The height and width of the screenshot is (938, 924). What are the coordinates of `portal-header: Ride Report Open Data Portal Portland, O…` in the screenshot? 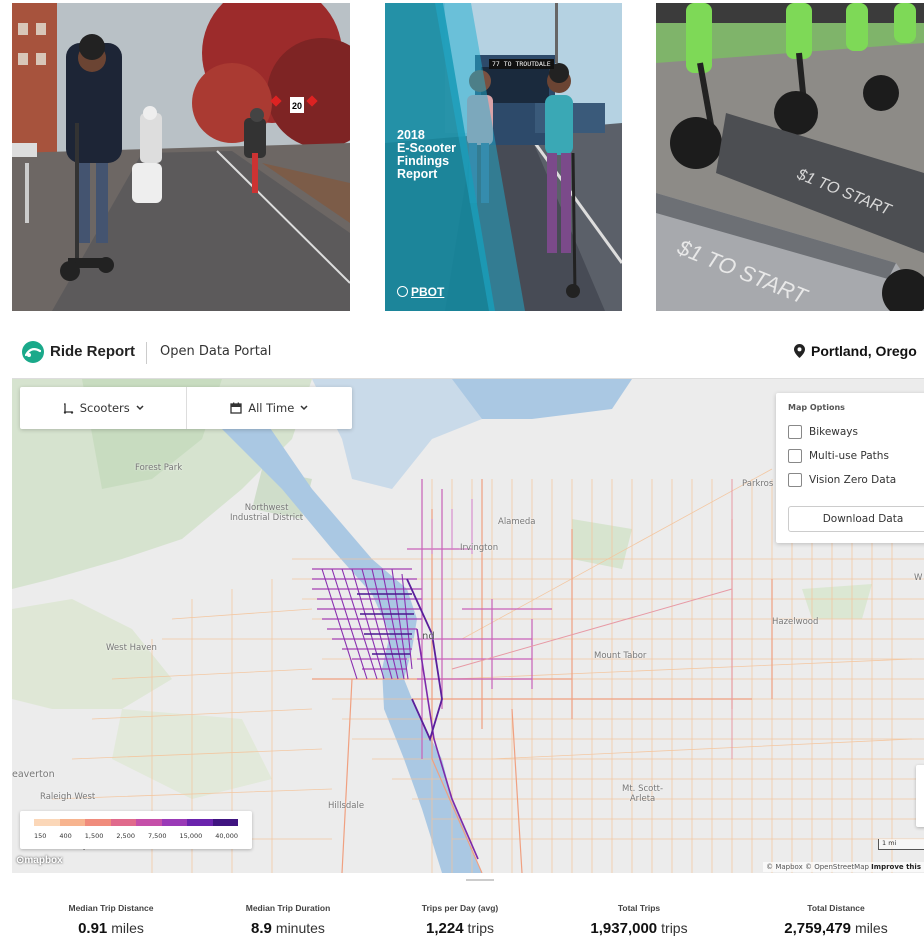 It's located at (462, 353).